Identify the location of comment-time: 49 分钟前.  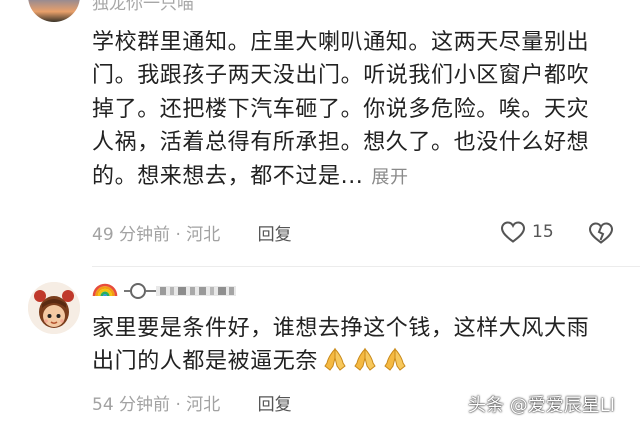
(131, 235).